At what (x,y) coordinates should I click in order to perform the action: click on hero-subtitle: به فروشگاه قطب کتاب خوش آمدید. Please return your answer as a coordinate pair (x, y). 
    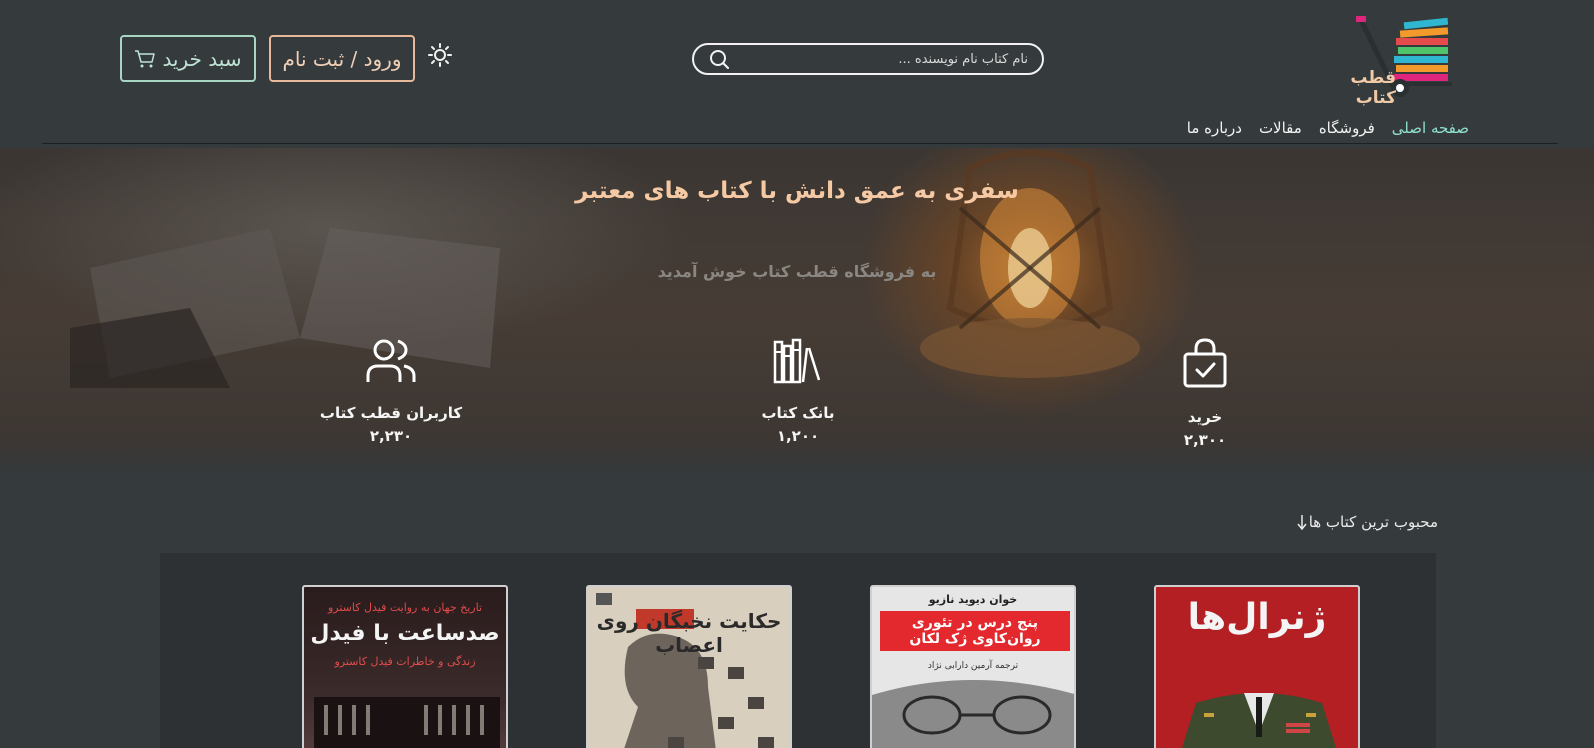
    Looking at the image, I should click on (797, 271).